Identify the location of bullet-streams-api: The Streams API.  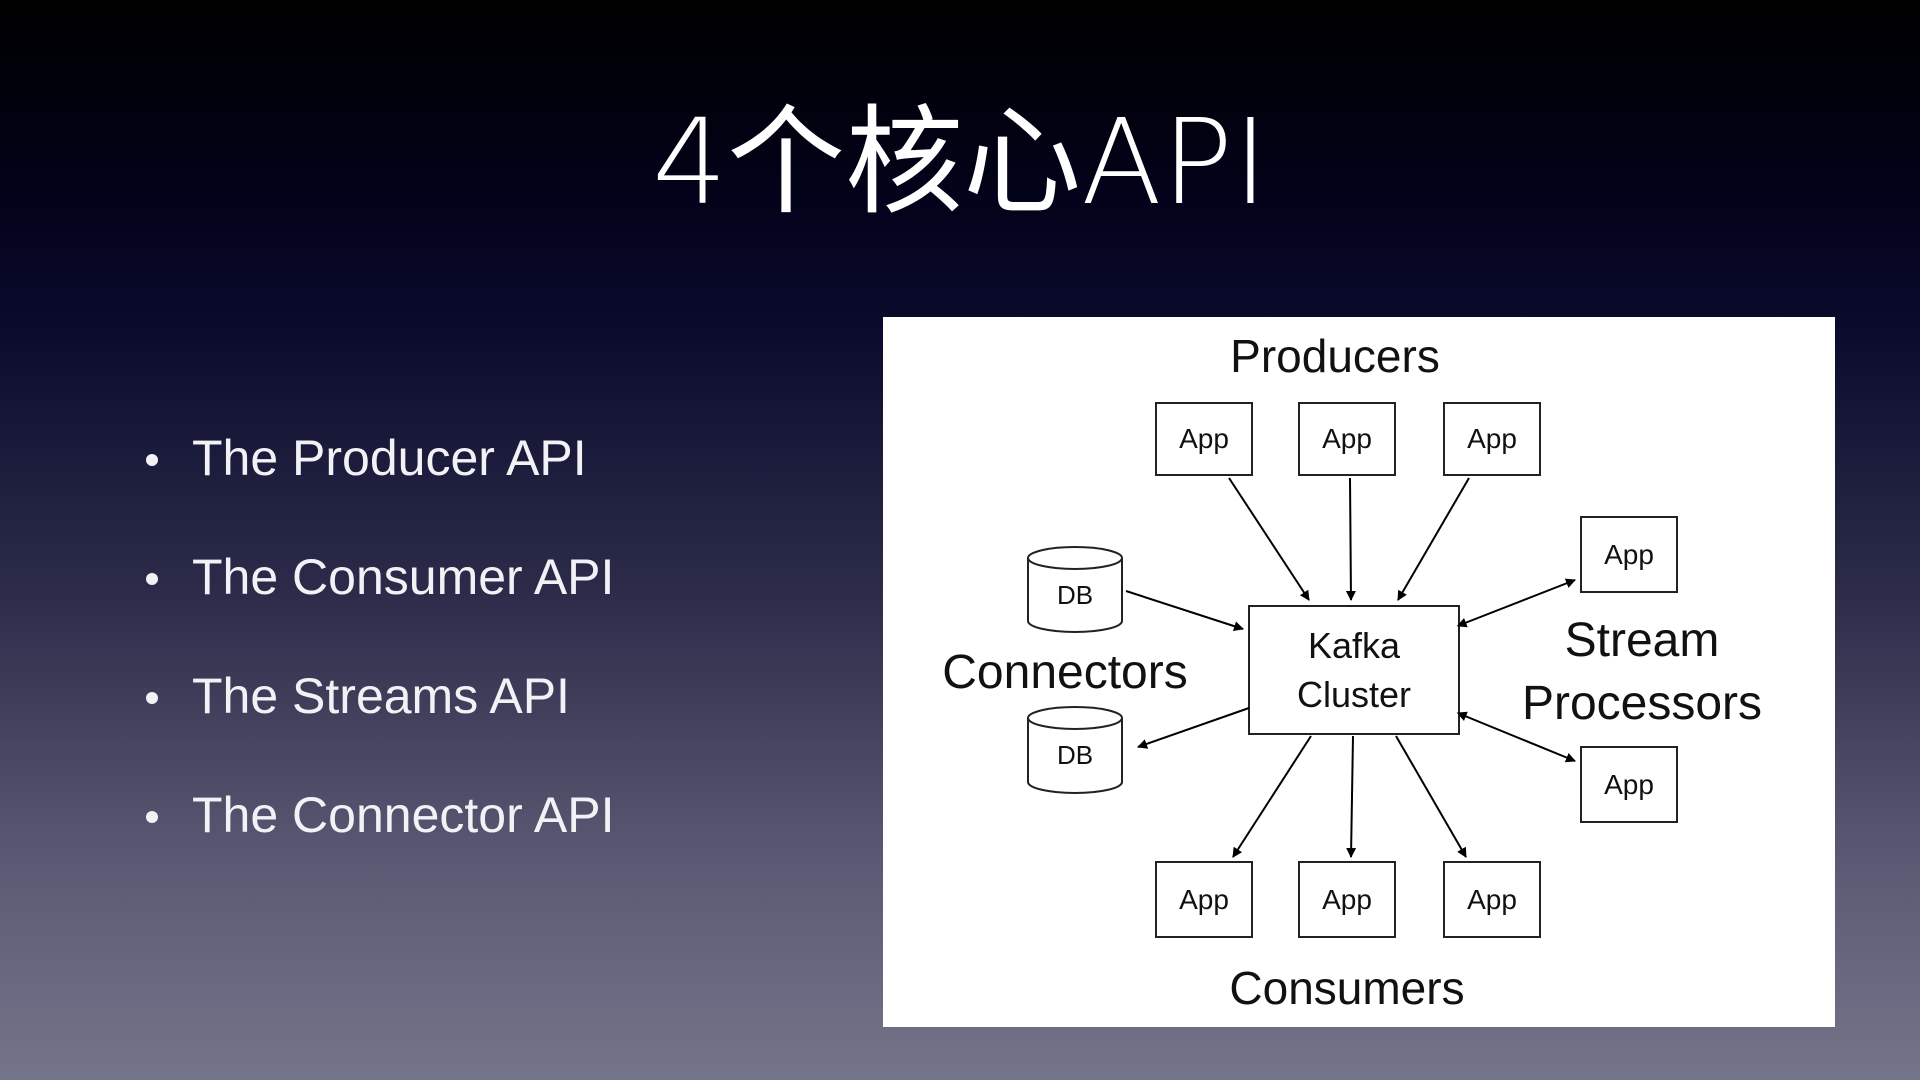
(377, 717).